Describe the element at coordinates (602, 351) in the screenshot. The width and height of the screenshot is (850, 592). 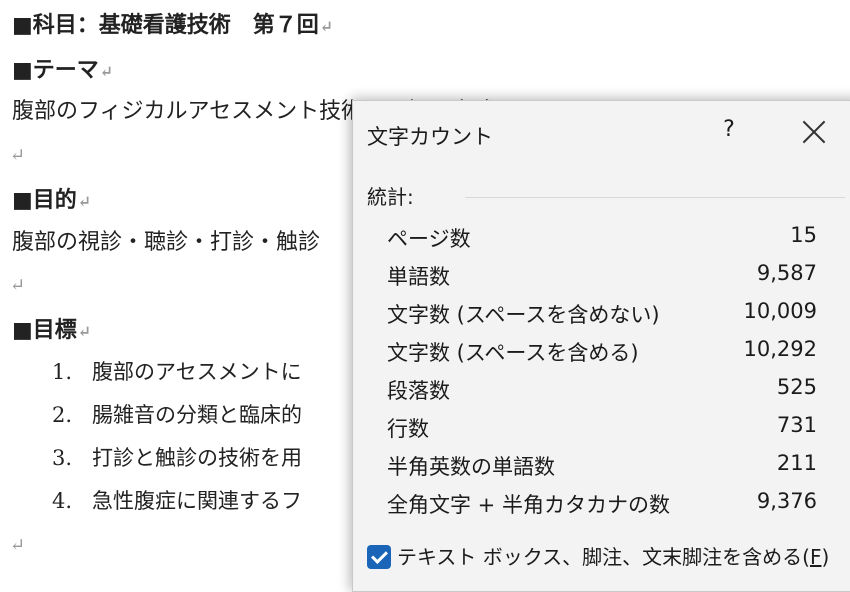
I see `stat-row-chars-with-spaces: 文字数 (スペースを含める) 10,292` at that location.